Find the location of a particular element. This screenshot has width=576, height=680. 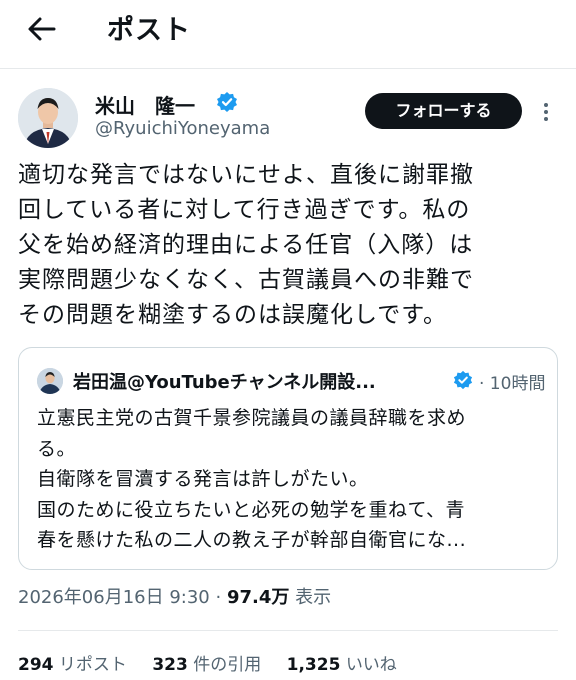

top-bar: ポスト is located at coordinates (288, 30).